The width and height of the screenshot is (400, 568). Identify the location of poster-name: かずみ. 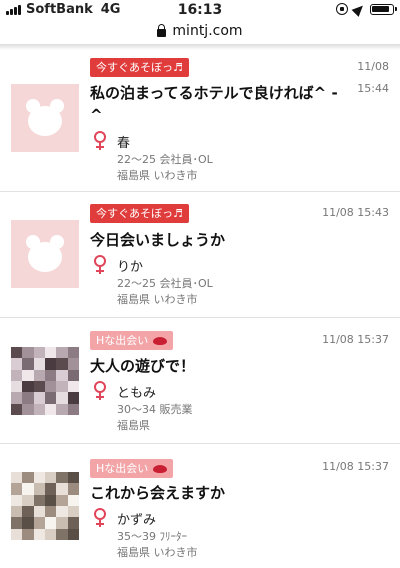
(137, 520).